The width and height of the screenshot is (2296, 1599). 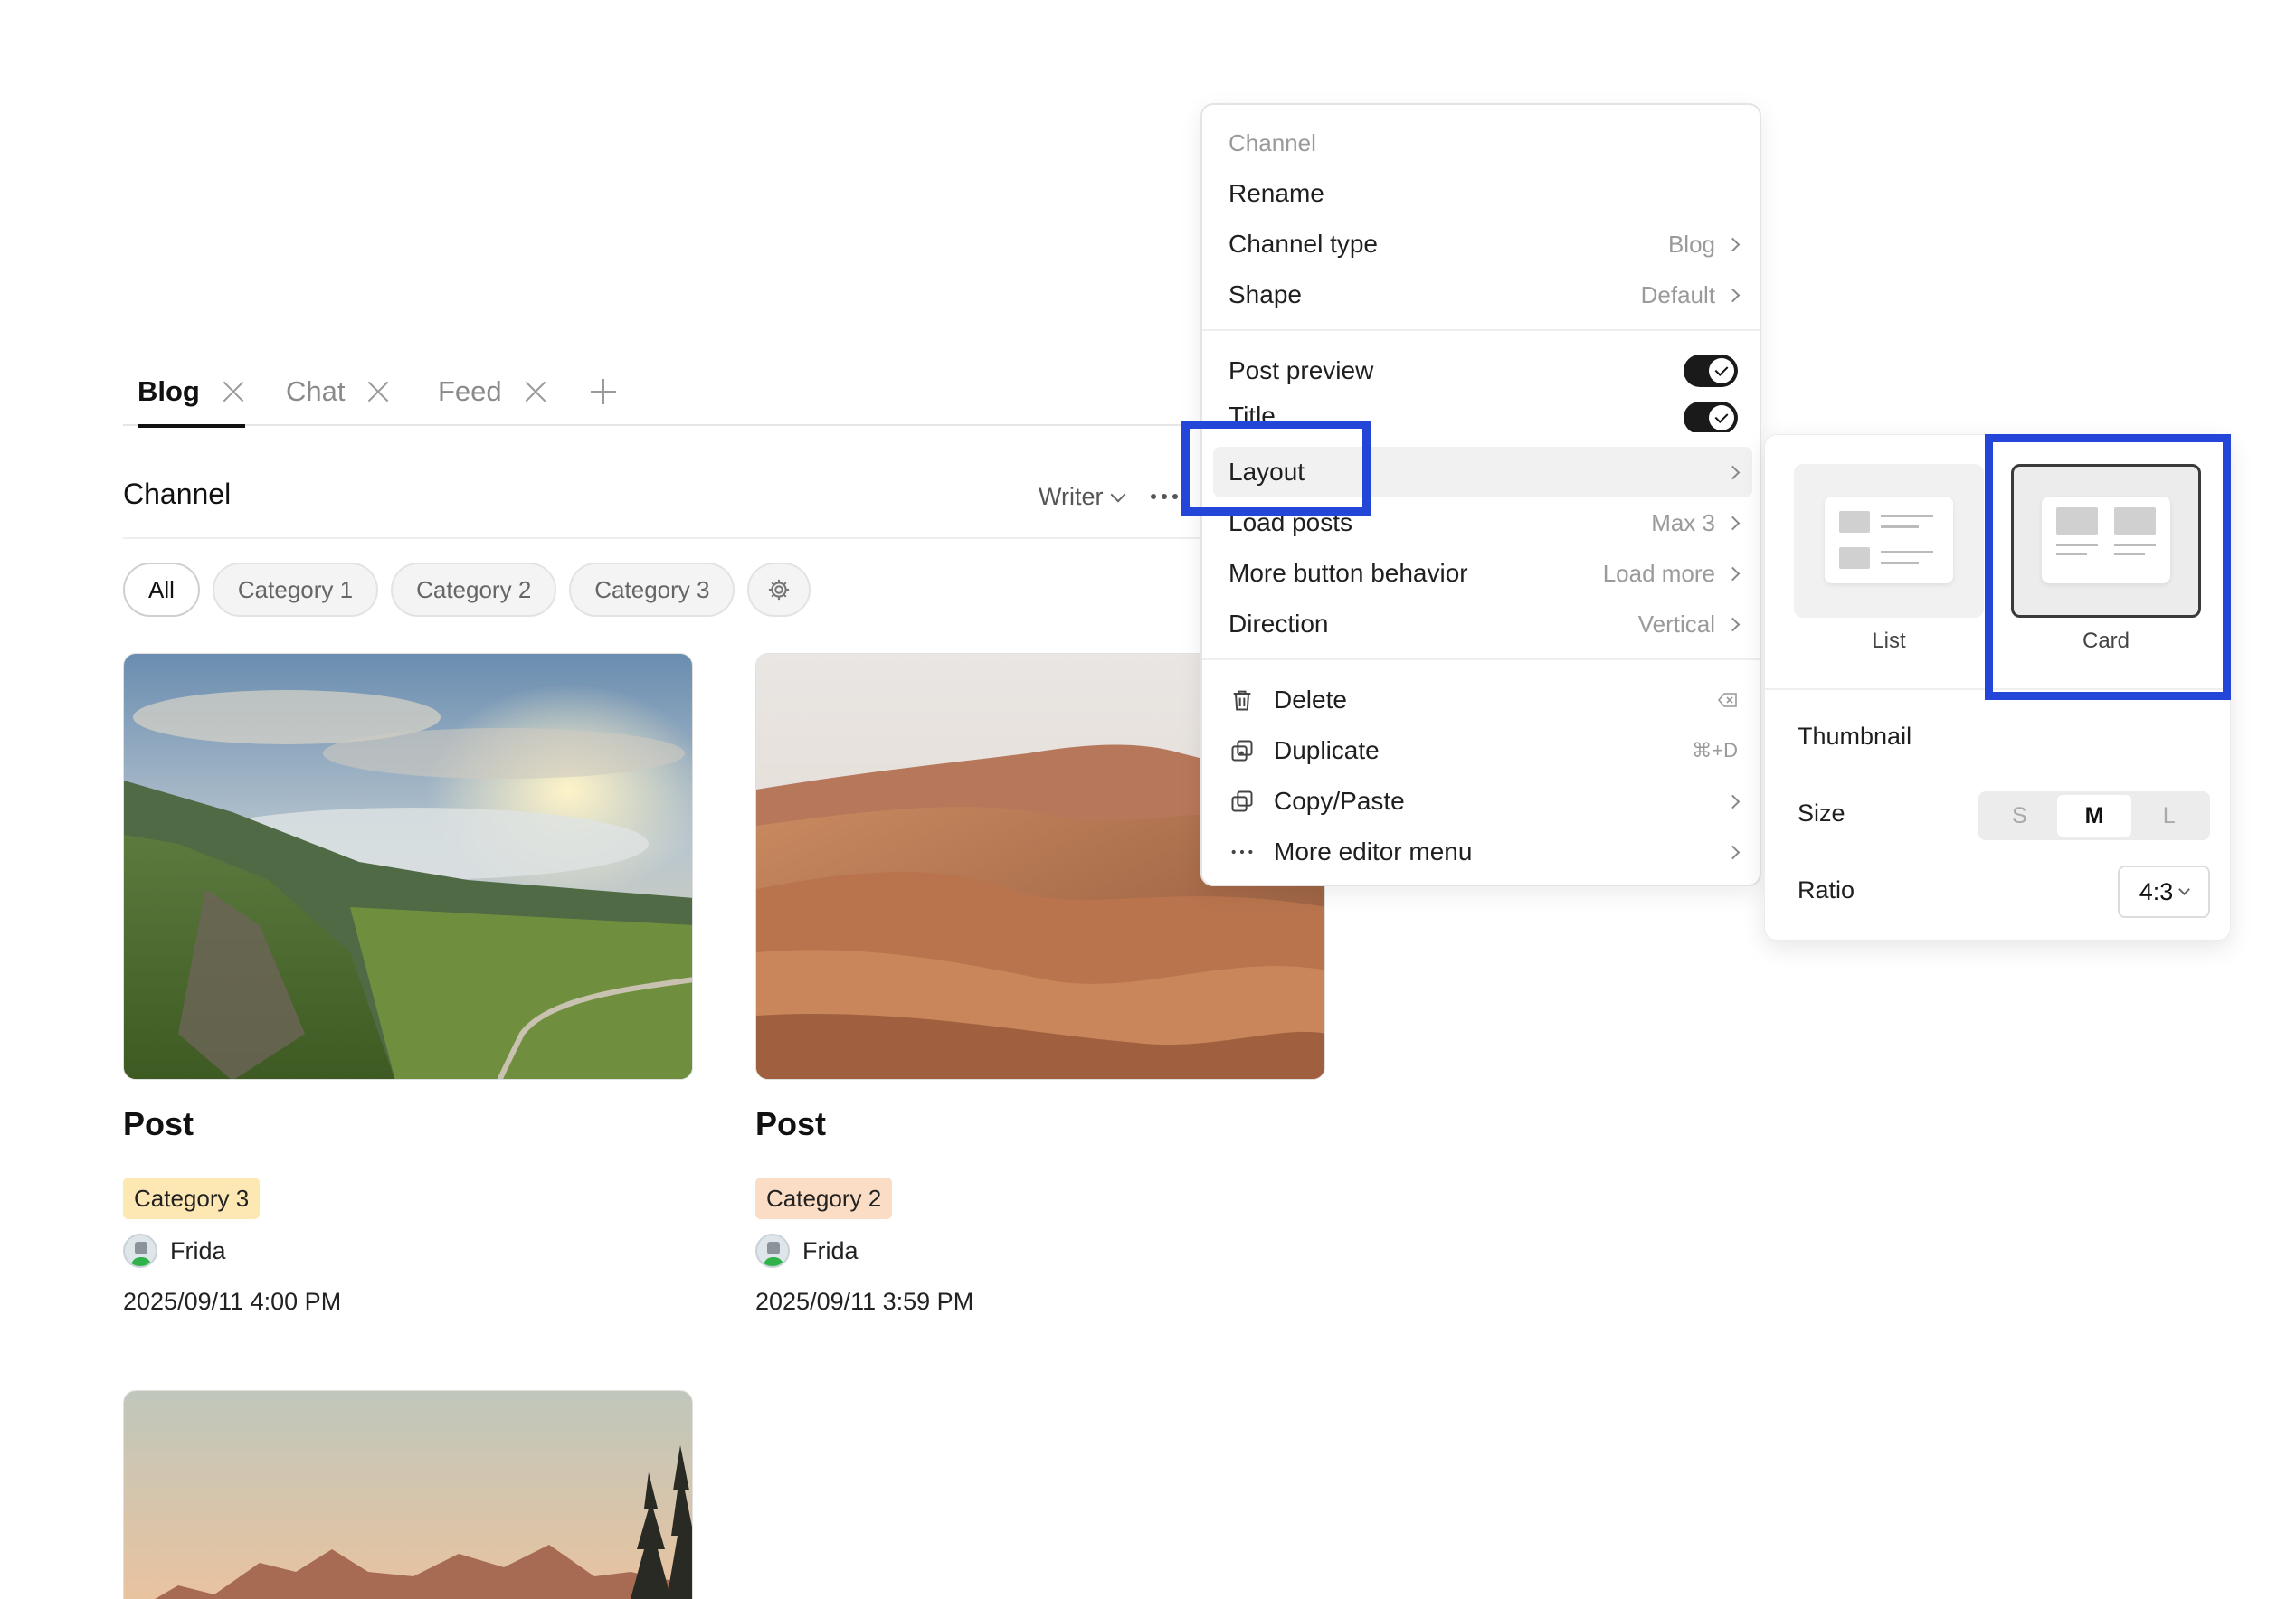 I want to click on menu-item-more-editor-menu: More editor menu, so click(x=1482, y=852).